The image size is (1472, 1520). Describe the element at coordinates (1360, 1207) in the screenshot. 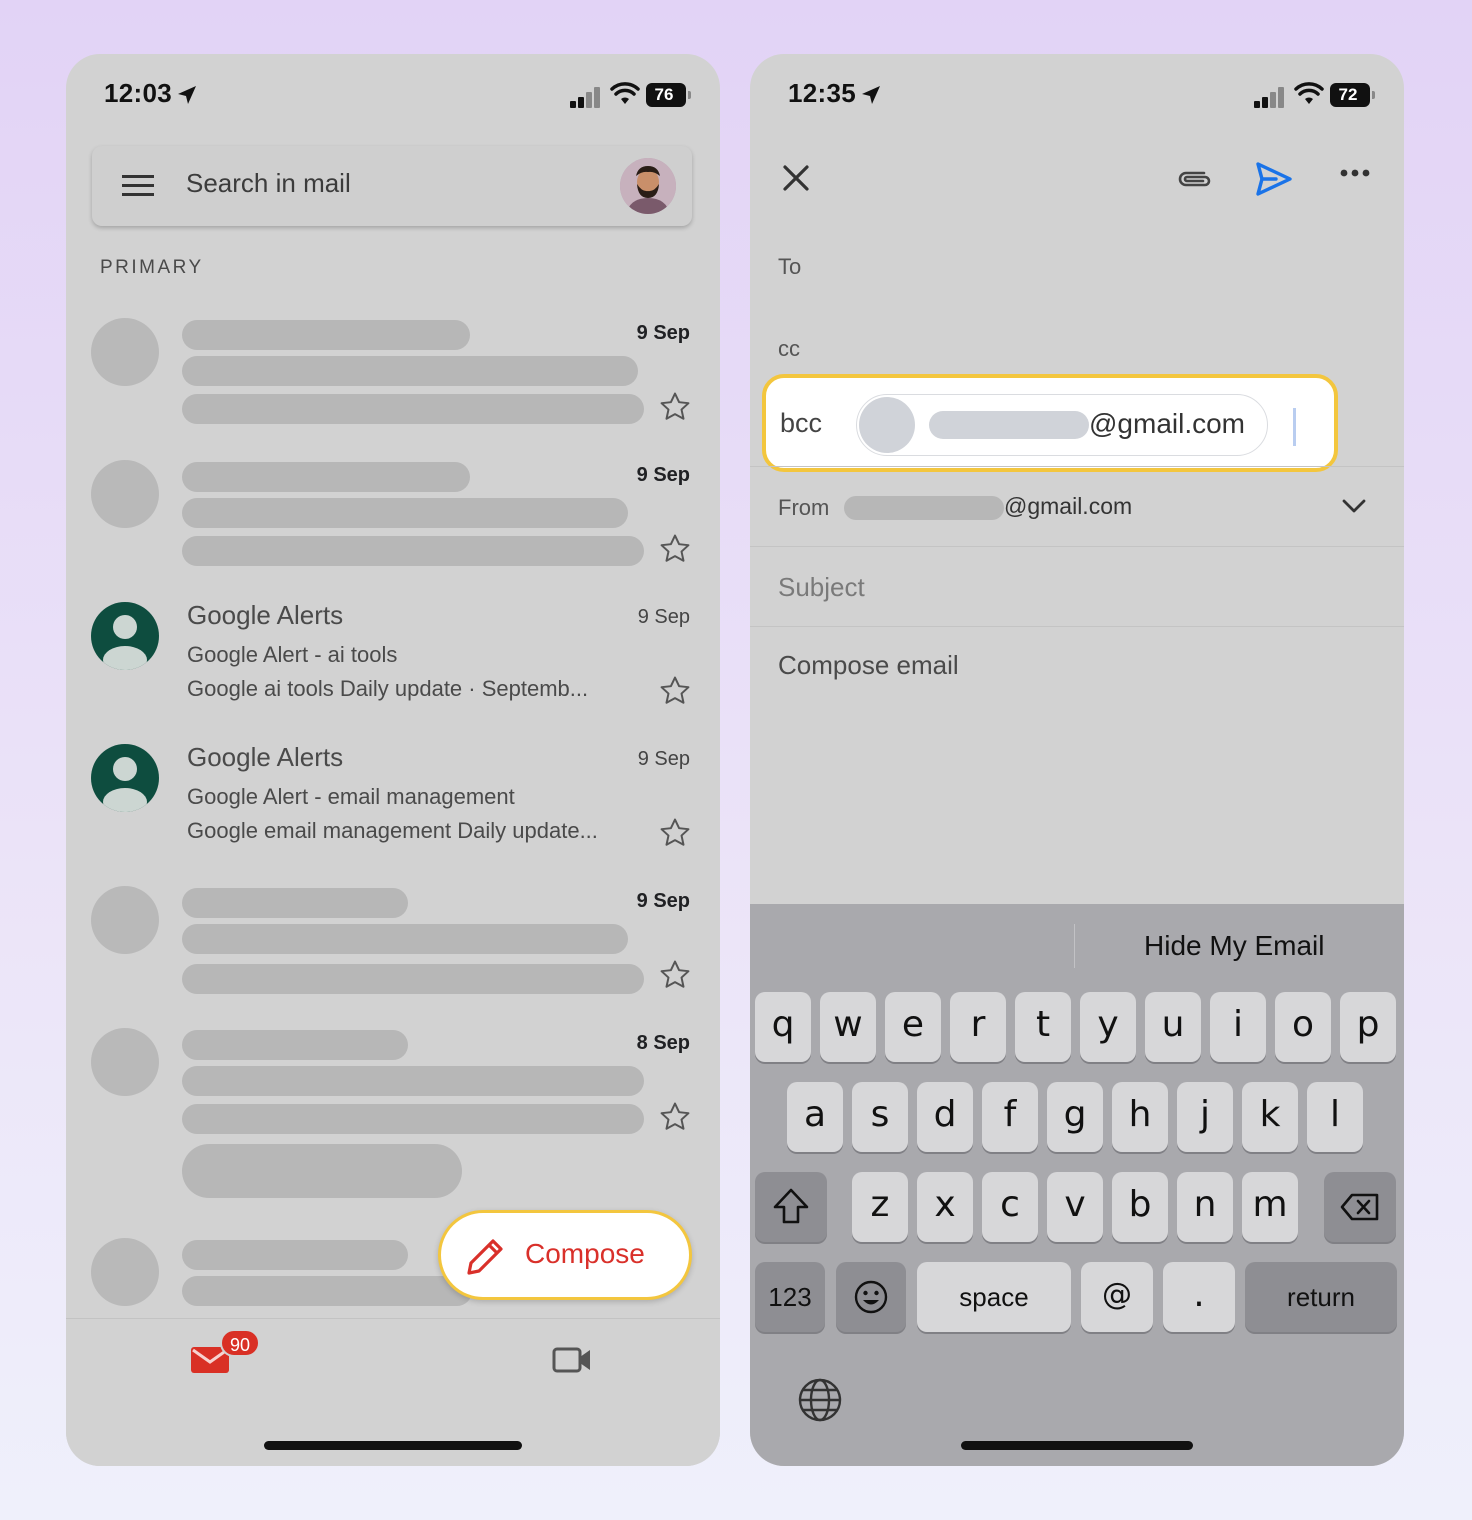

I see `backspace-key` at that location.